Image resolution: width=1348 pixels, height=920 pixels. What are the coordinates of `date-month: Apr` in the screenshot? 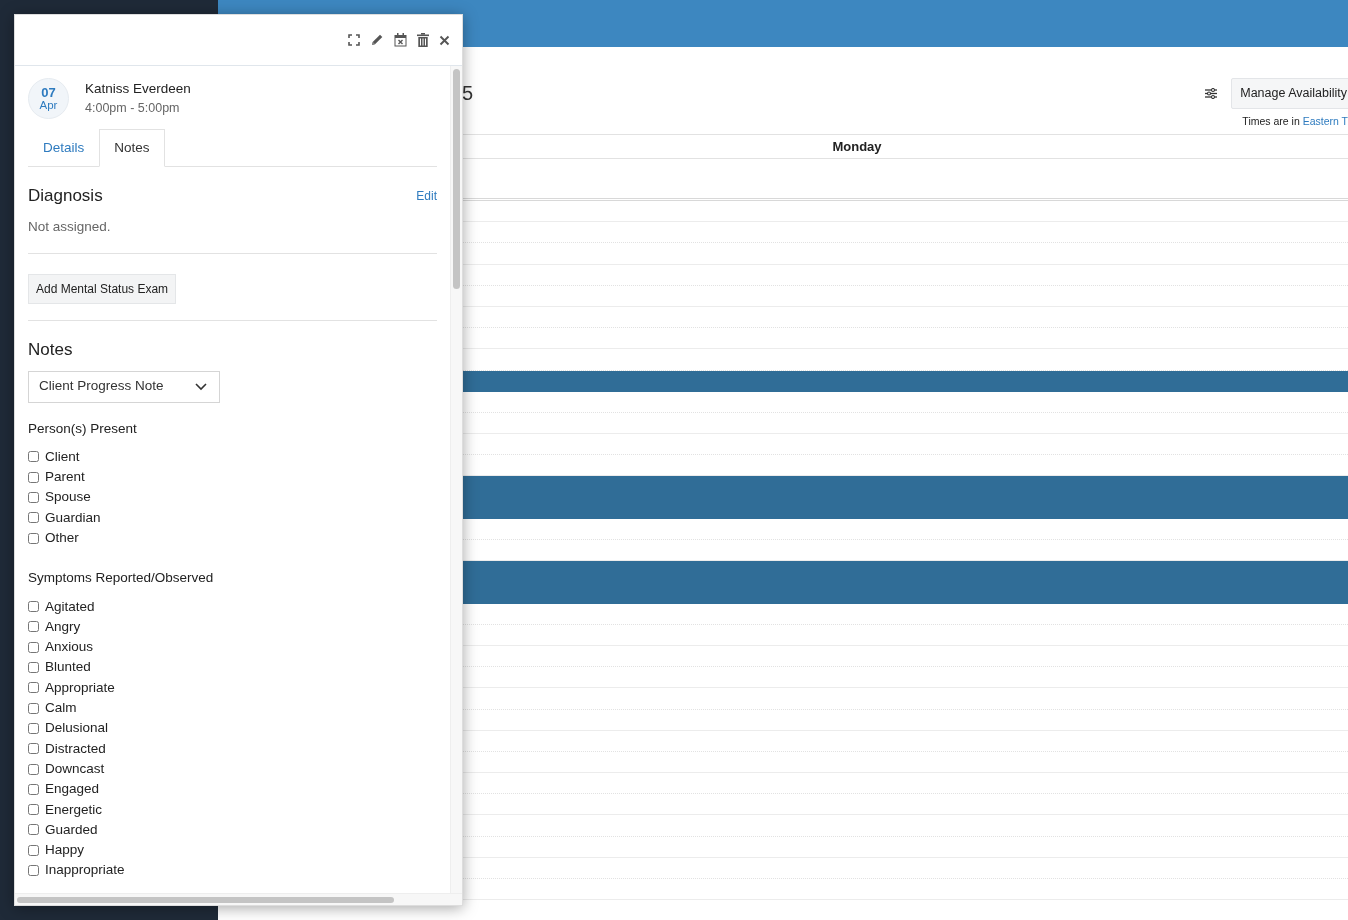 It's located at (48, 105).